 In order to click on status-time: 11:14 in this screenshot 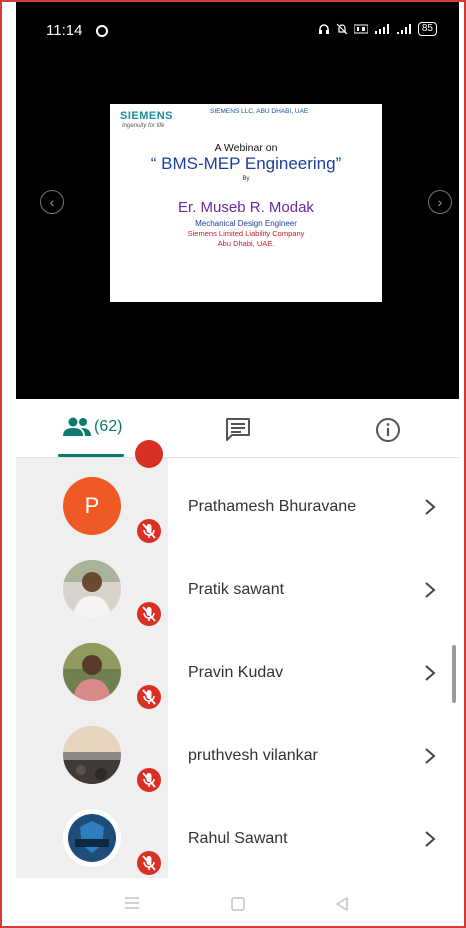, I will do `click(64, 30)`.